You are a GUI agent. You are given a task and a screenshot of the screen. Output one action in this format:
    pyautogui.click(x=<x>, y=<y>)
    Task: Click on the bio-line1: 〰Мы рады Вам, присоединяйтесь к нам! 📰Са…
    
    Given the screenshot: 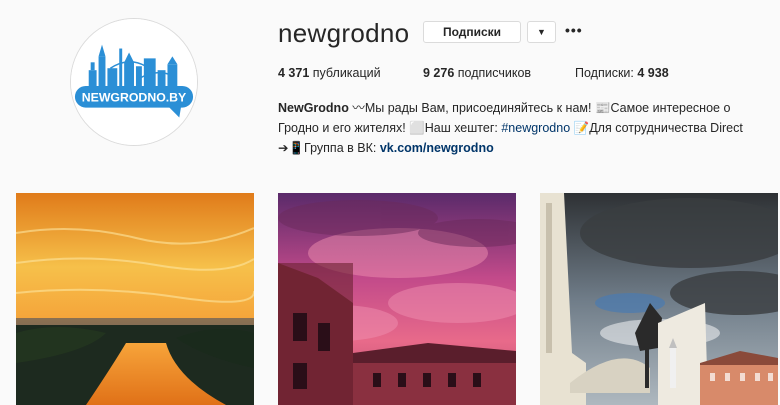 What is the action you would take?
    pyautogui.click(x=541, y=108)
    